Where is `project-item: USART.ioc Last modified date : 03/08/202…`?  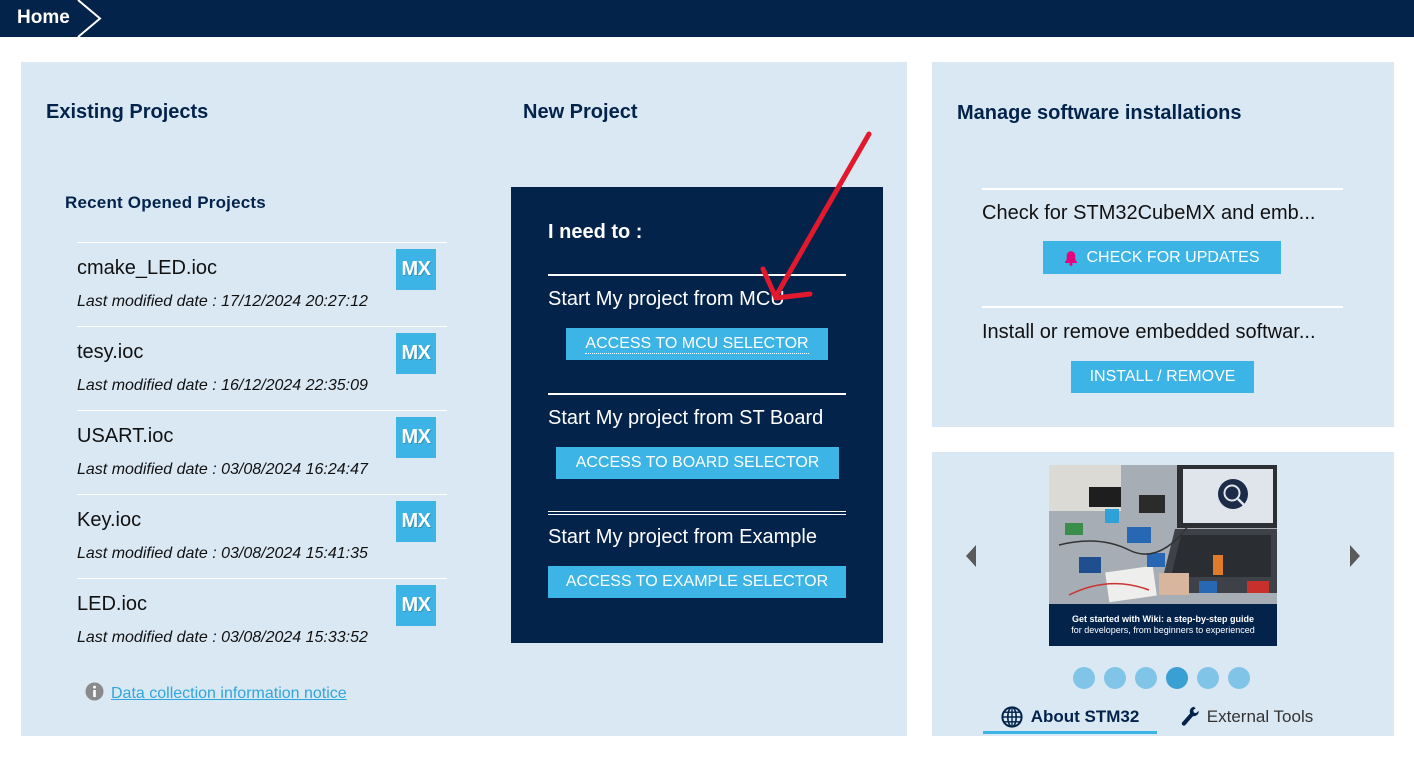 project-item: USART.ioc Last modified date : 03/08/202… is located at coordinates (262, 452).